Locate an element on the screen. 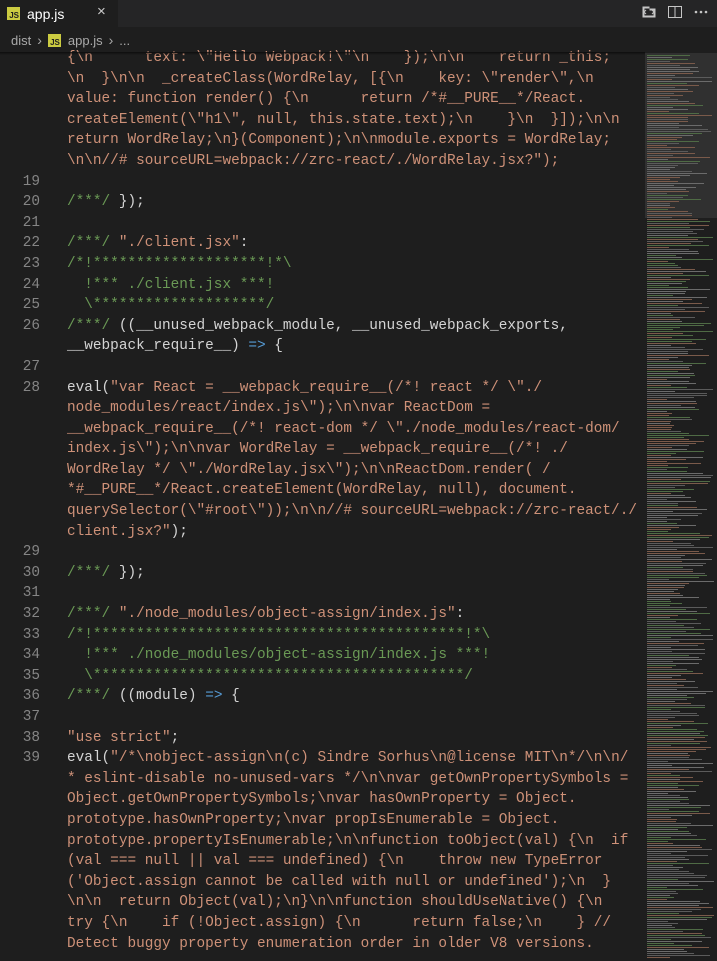 Image resolution: width=717 pixels, height=961 pixels. code-line: 37 is located at coordinates (322, 717).